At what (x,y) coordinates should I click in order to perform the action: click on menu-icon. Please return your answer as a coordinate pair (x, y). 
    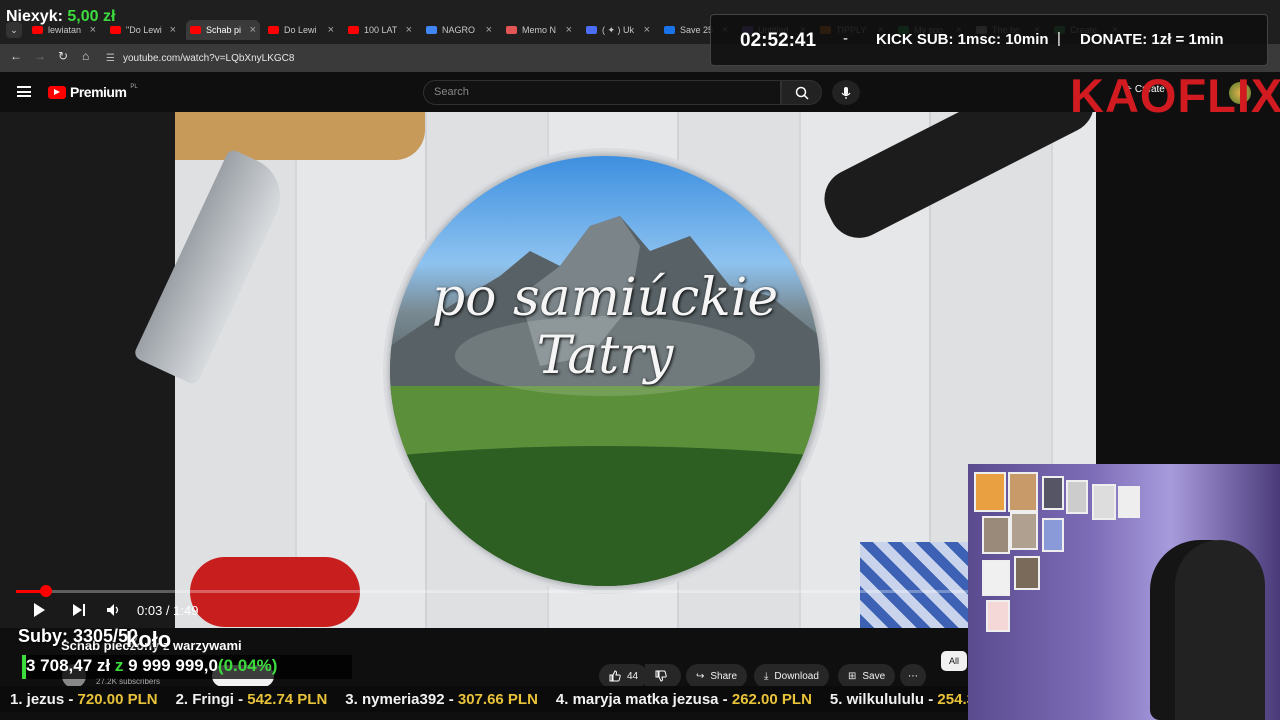
    Looking at the image, I should click on (24, 91).